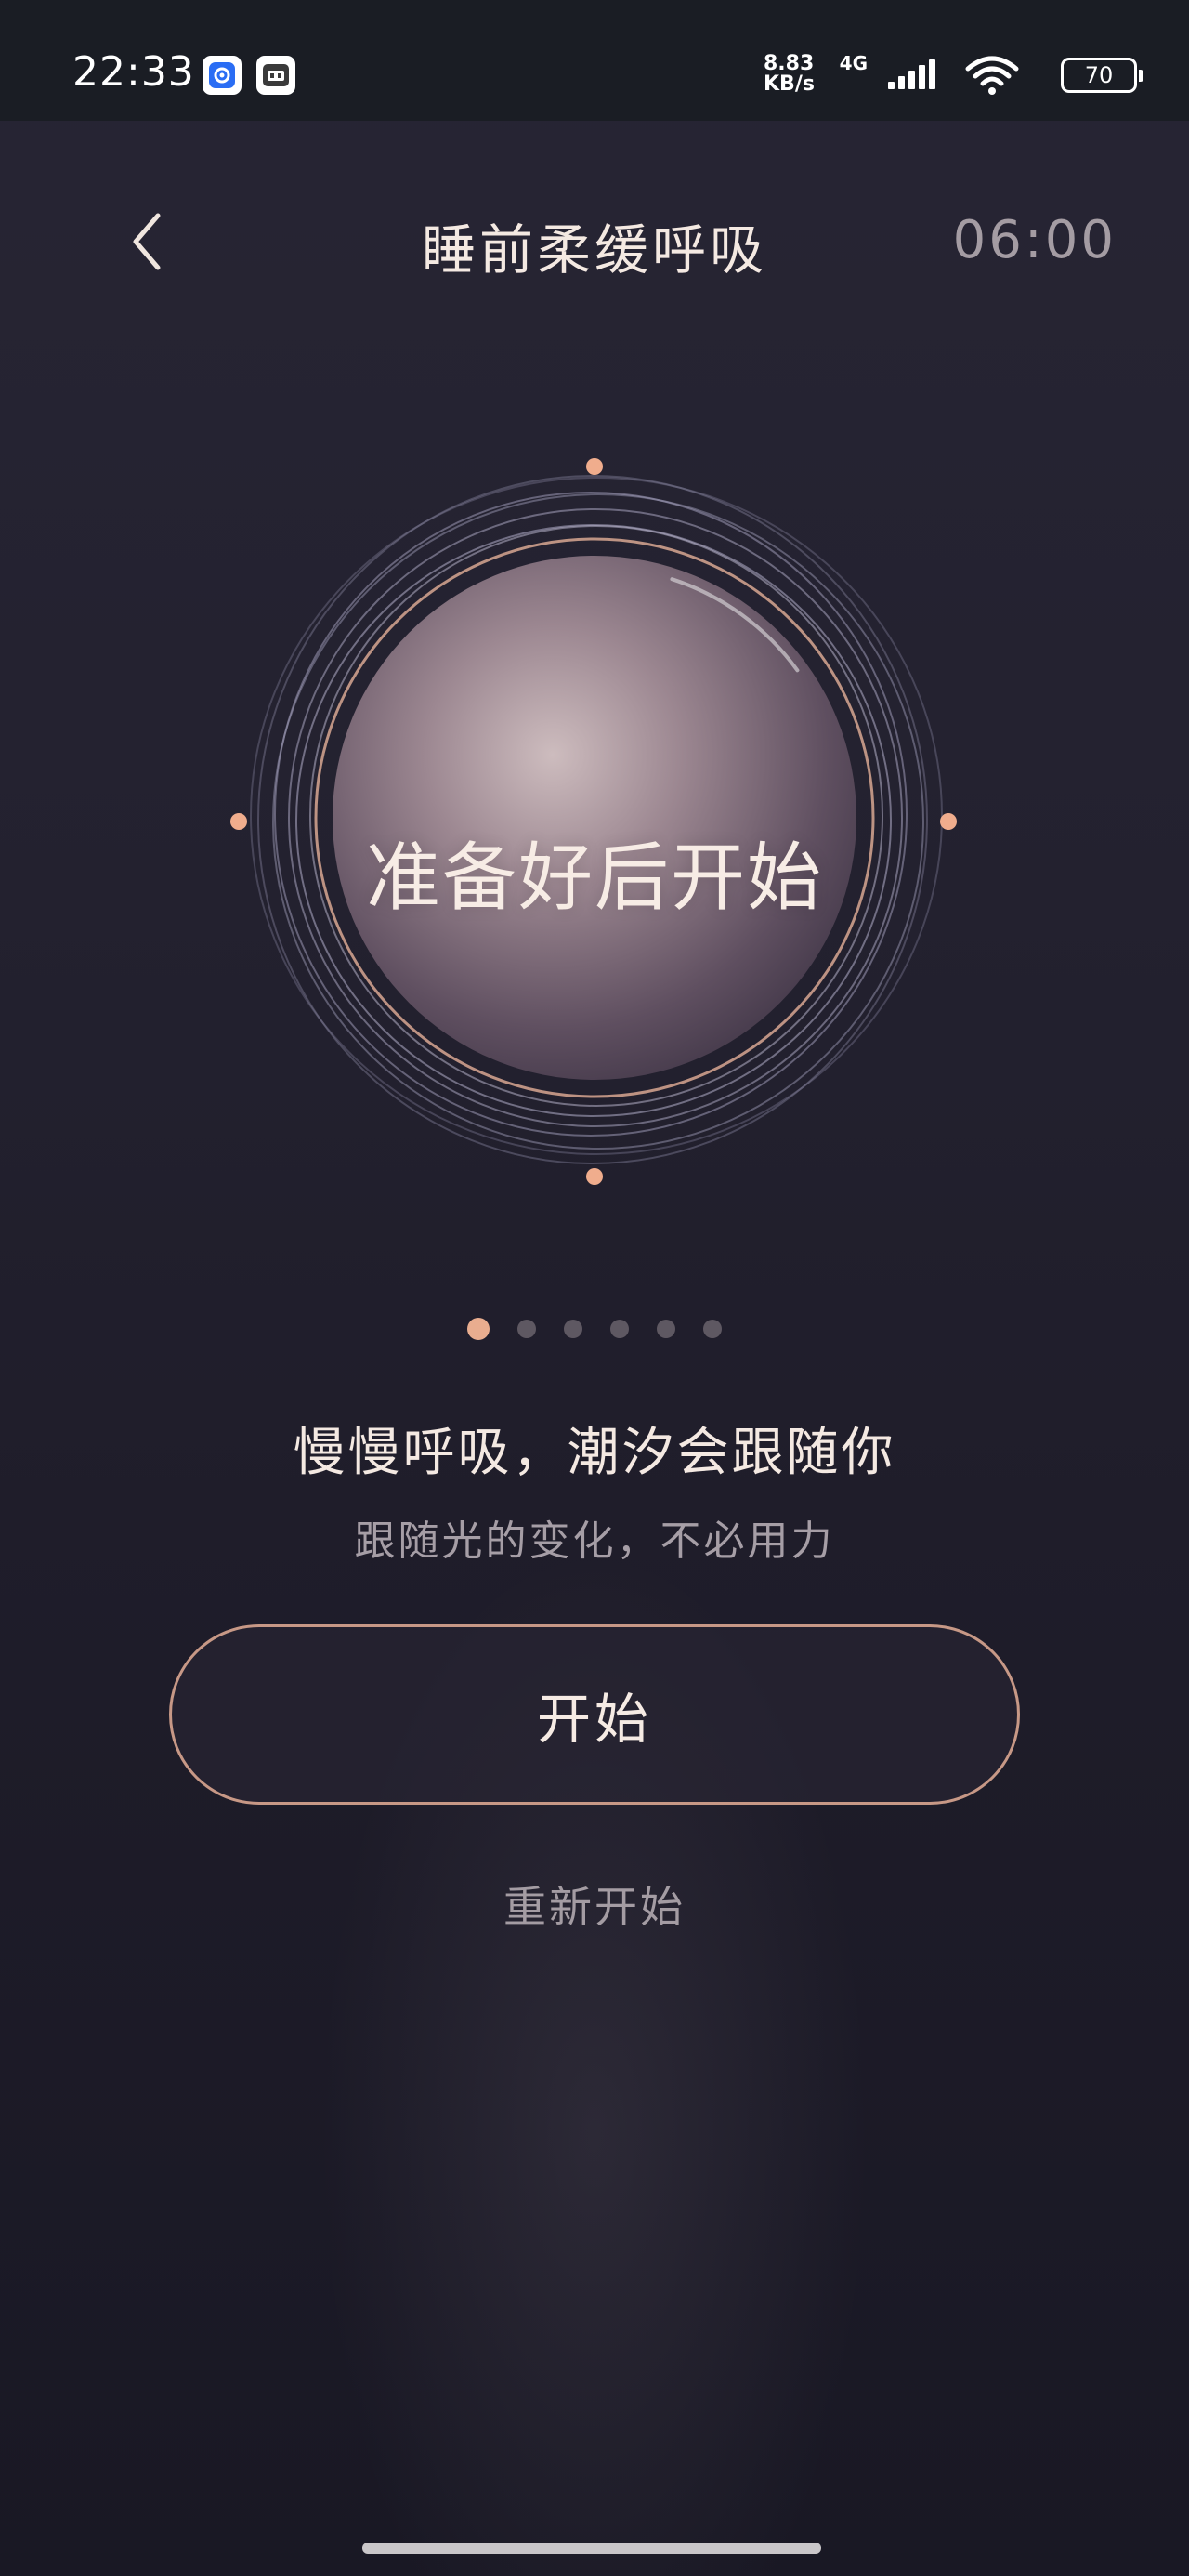 The height and width of the screenshot is (2576, 1189). I want to click on network-type: 4G, so click(854, 63).